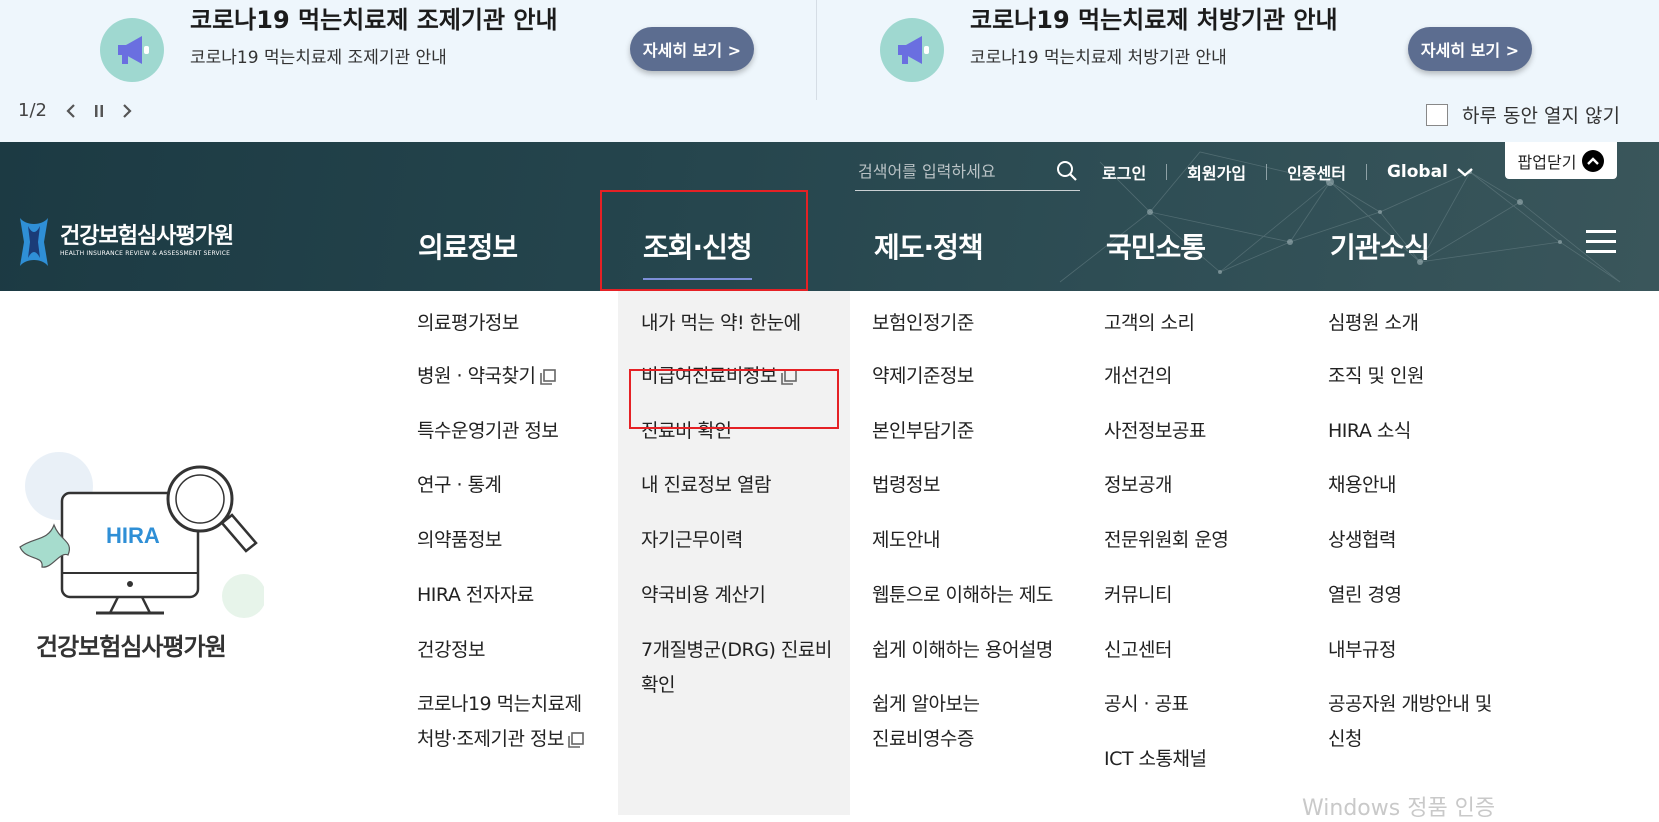 The height and width of the screenshot is (822, 1659). Describe the element at coordinates (1373, 323) in the screenshot. I see `menu-item: 심평원 소개` at that location.